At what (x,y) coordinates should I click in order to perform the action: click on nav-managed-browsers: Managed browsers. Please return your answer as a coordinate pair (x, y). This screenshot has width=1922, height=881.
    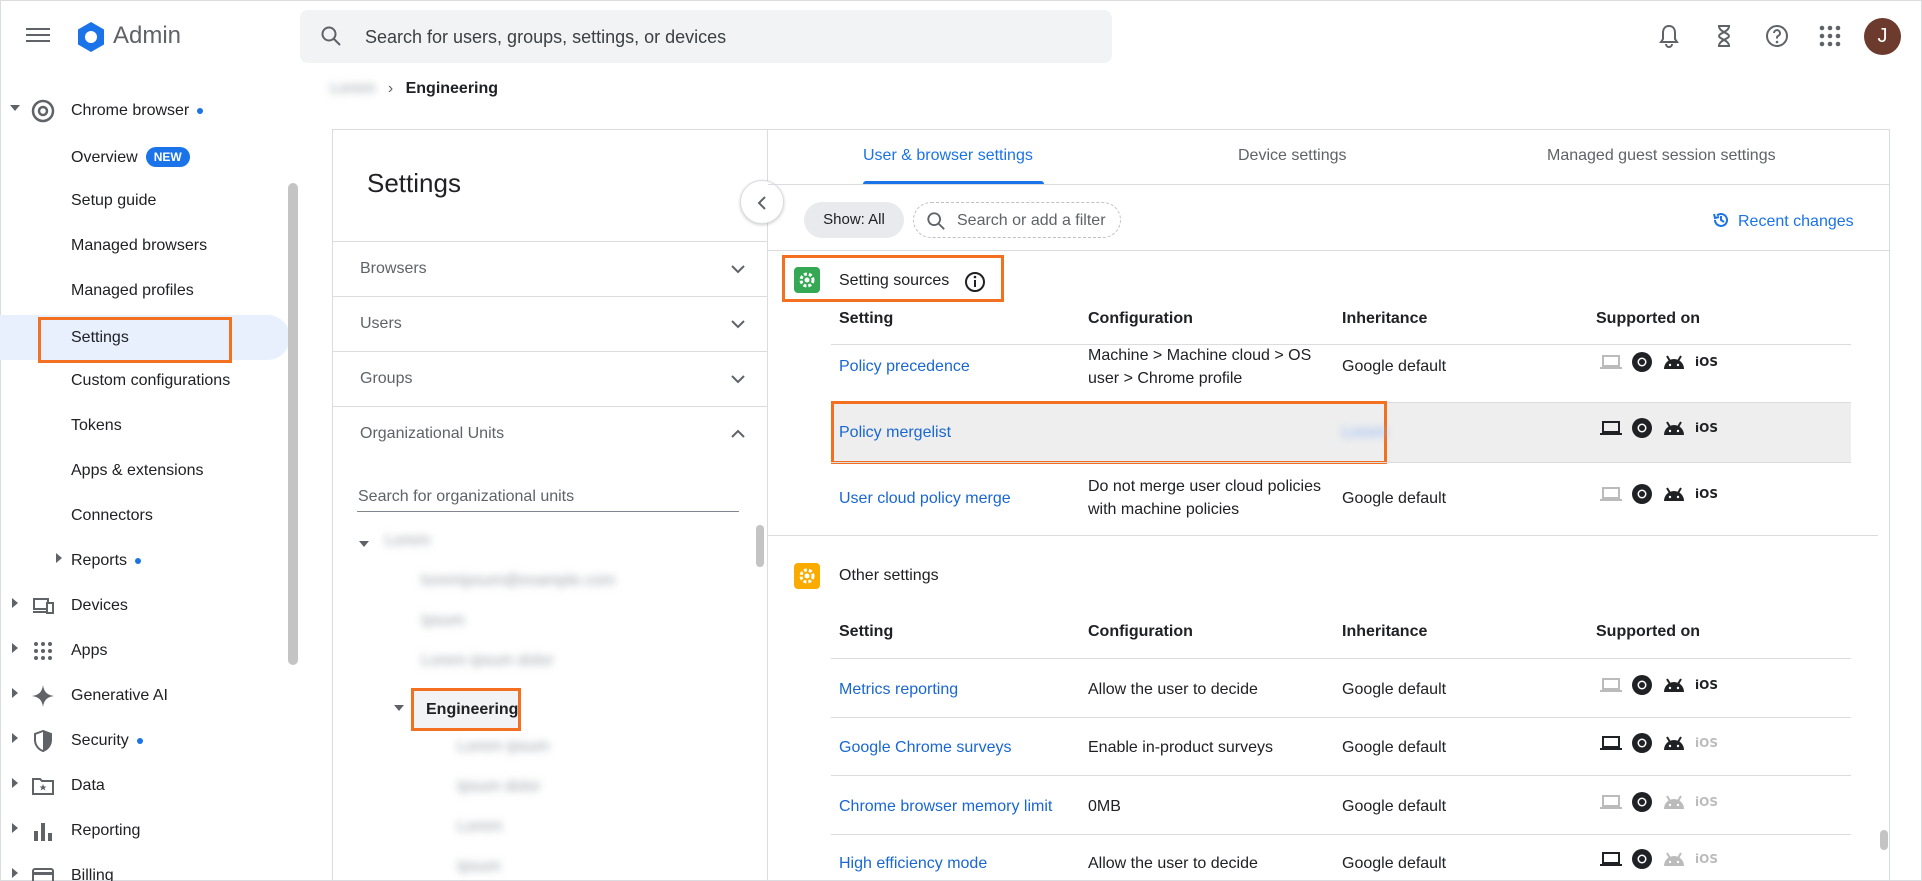
    Looking at the image, I should click on (145, 245).